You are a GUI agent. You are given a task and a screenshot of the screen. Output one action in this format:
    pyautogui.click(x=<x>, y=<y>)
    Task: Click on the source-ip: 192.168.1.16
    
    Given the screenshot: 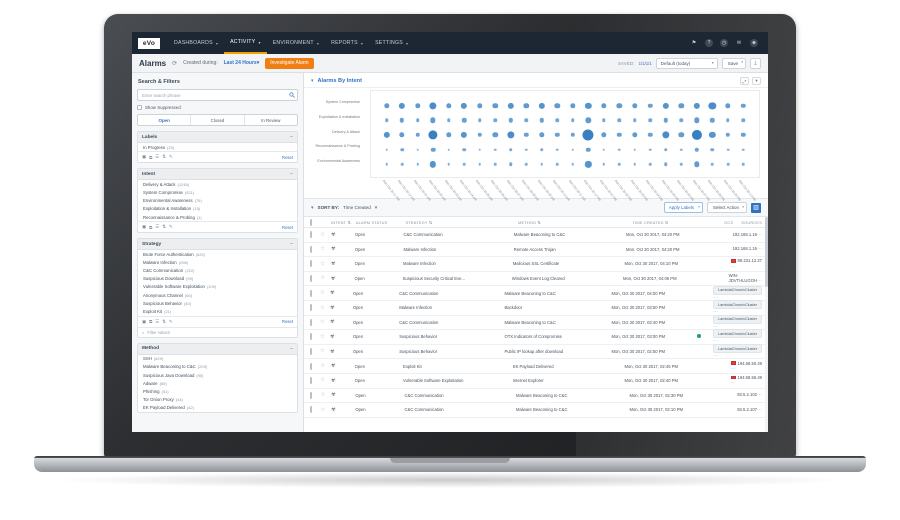 What is the action you would take?
    pyautogui.click(x=745, y=248)
    